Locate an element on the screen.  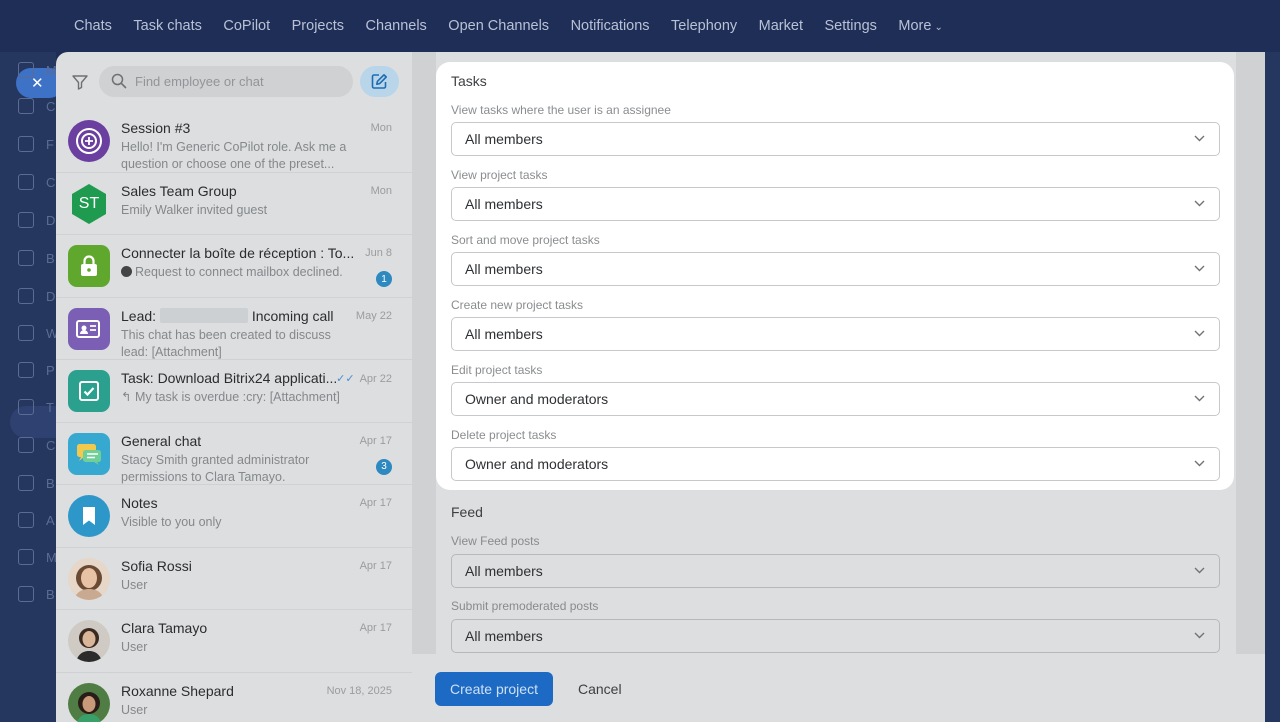
view-feed-posts-select: All members is located at coordinates (835, 571).